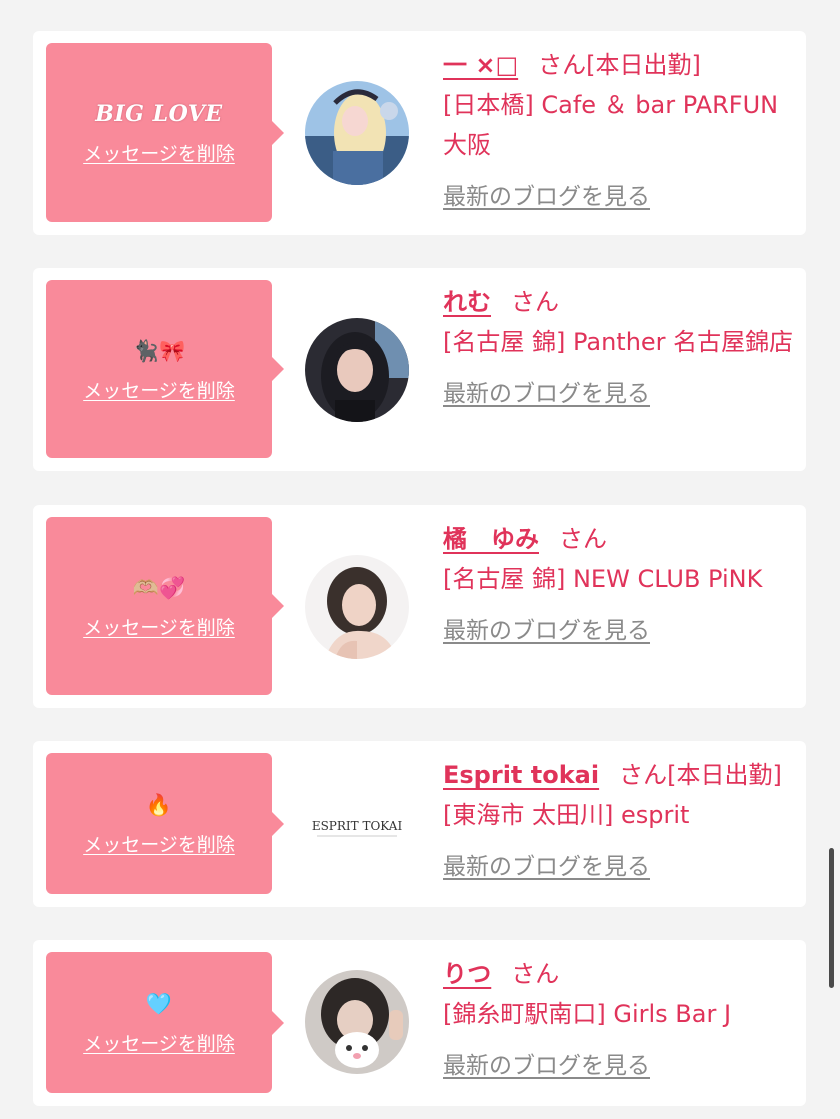 The height and width of the screenshot is (1119, 840). What do you see at coordinates (159, 805) in the screenshot?
I see `message-text: 🔥` at bounding box center [159, 805].